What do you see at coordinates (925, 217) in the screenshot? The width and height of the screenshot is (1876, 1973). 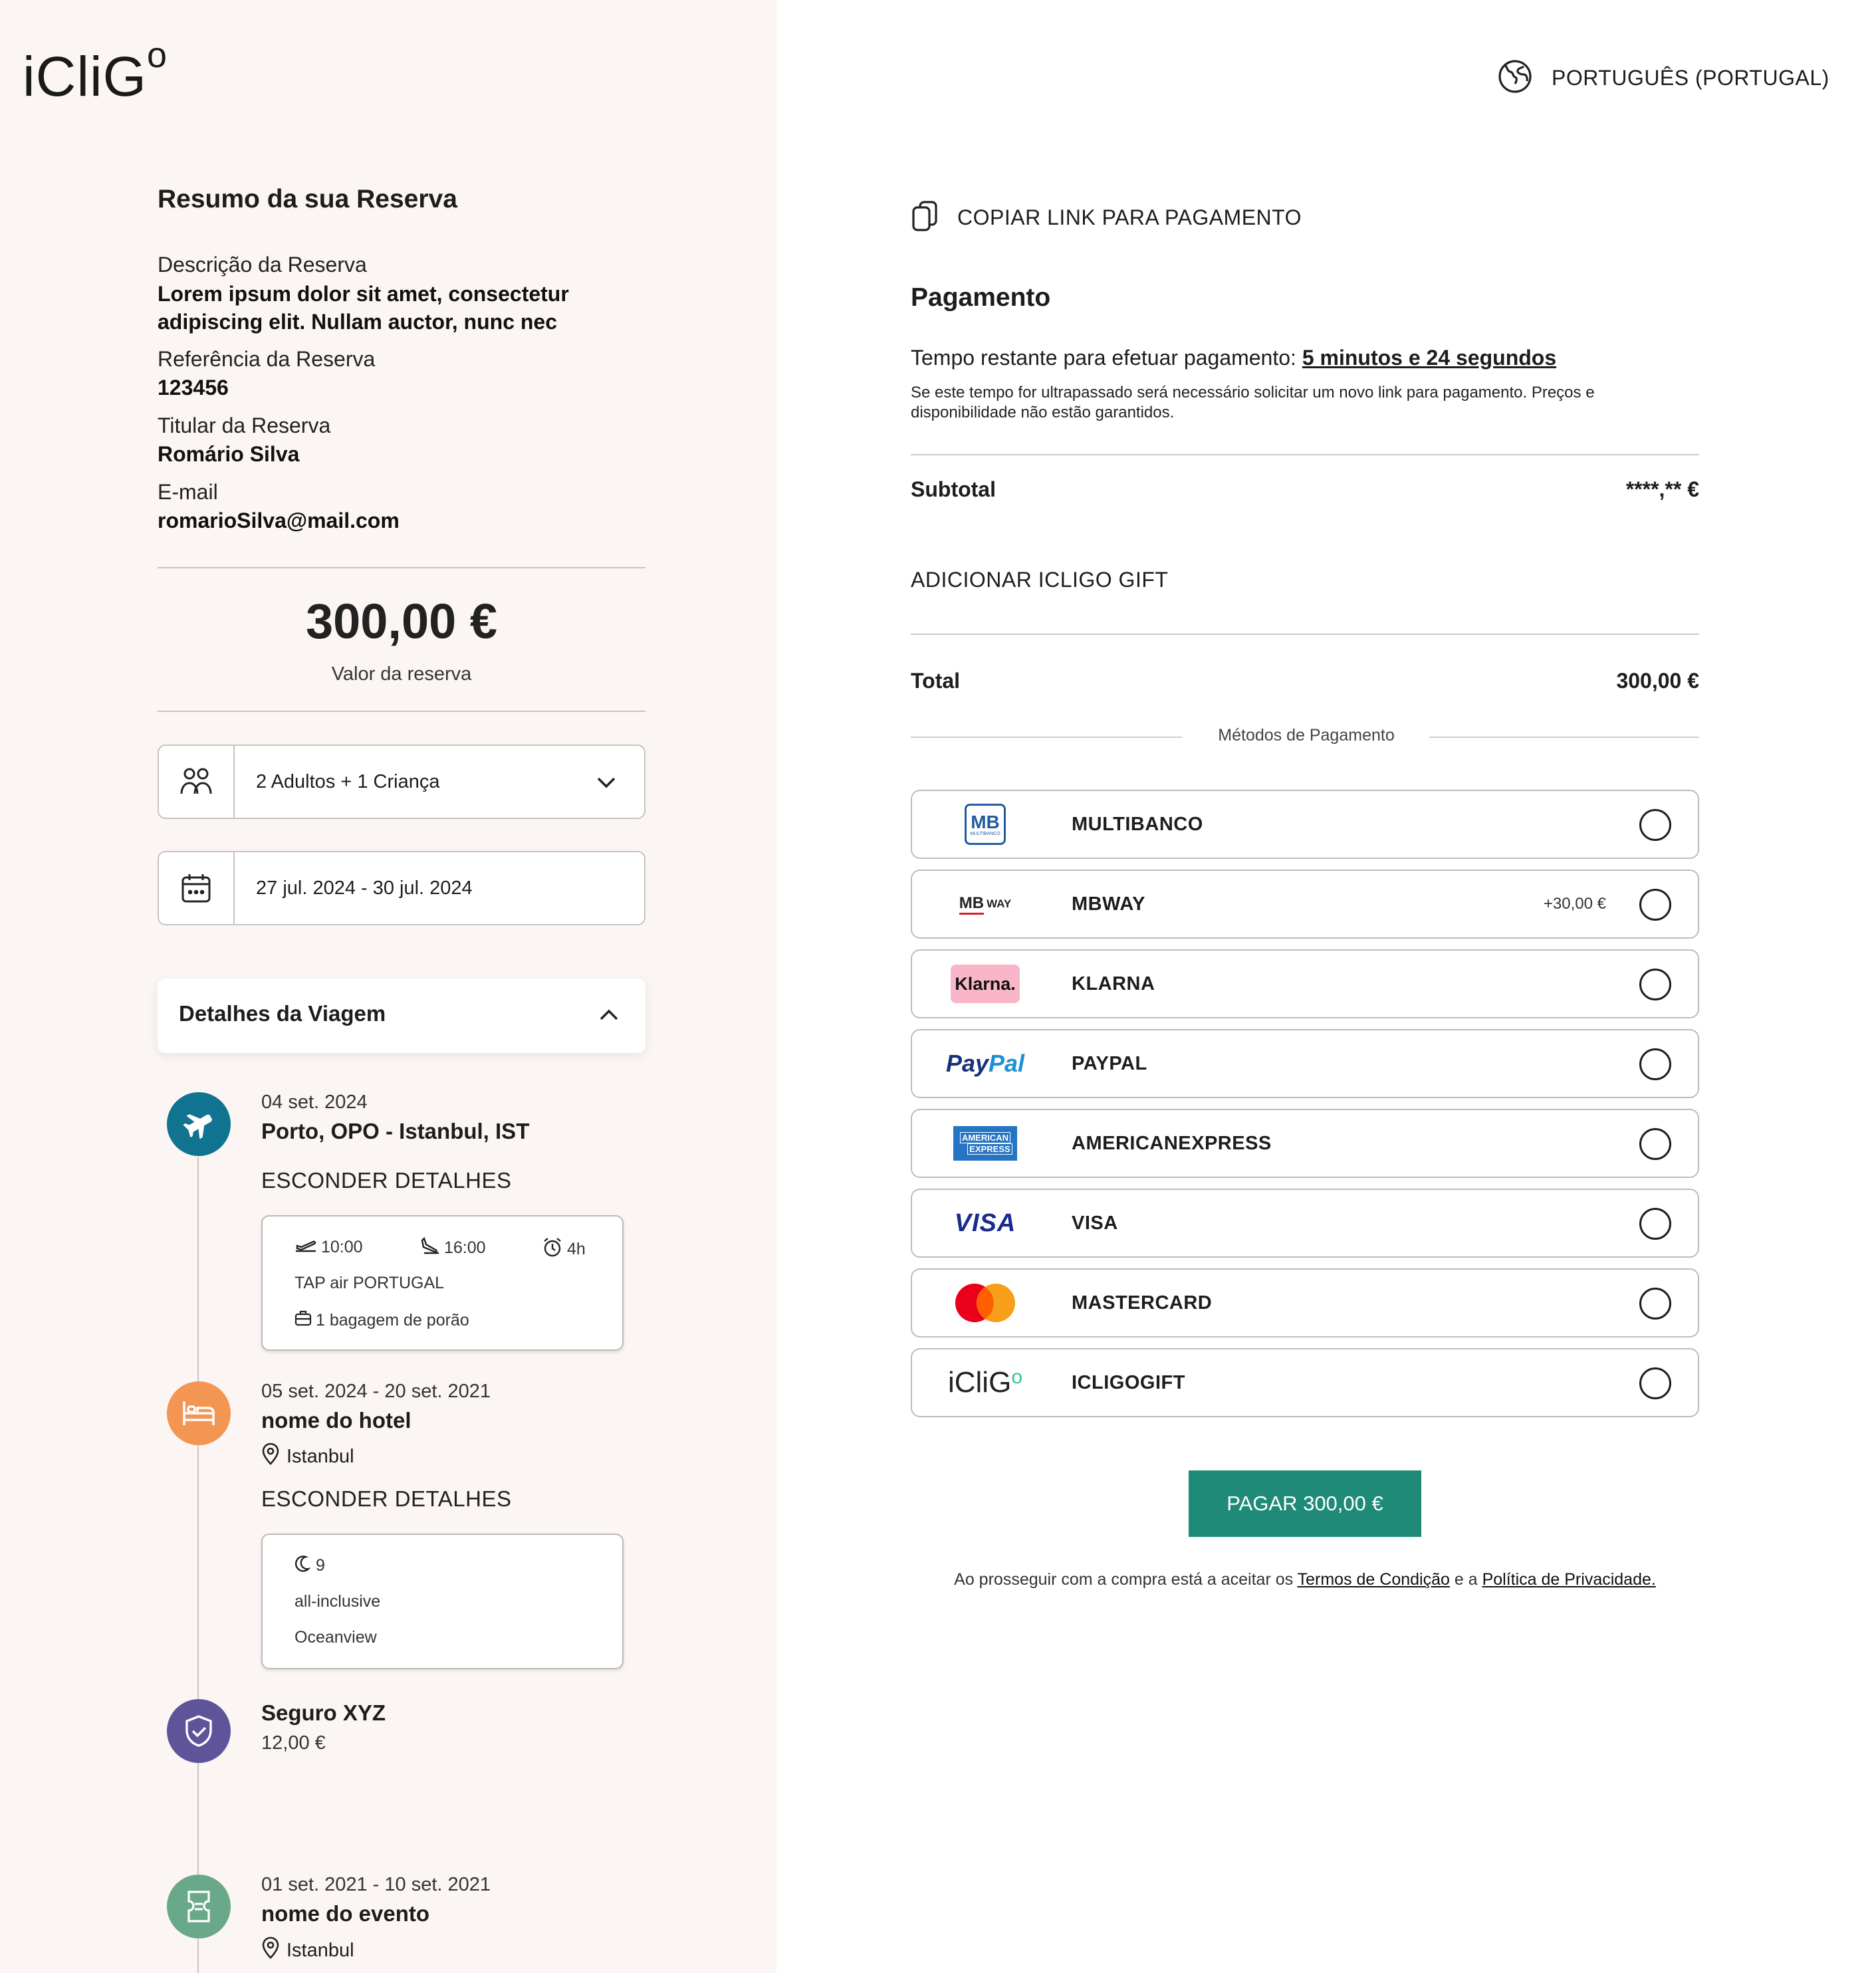 I see `copy-icon` at bounding box center [925, 217].